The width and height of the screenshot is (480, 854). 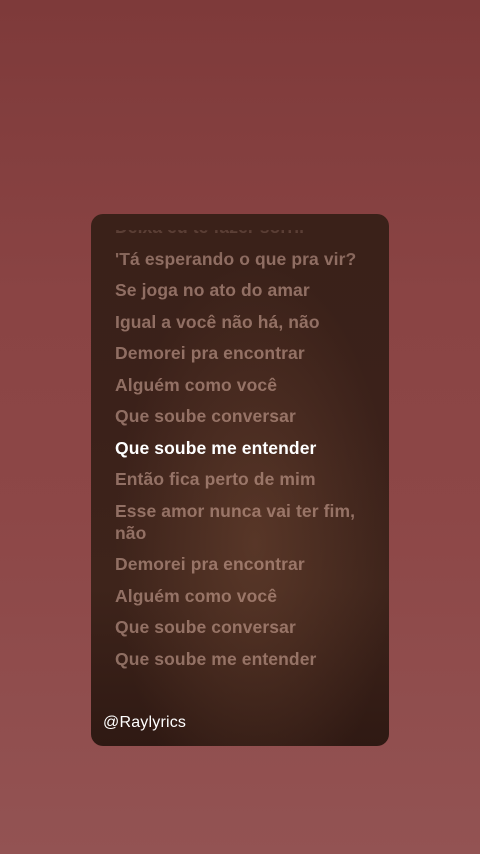 I want to click on lyric-line: Esse amor nunca vai ter fim, não, so click(x=243, y=522).